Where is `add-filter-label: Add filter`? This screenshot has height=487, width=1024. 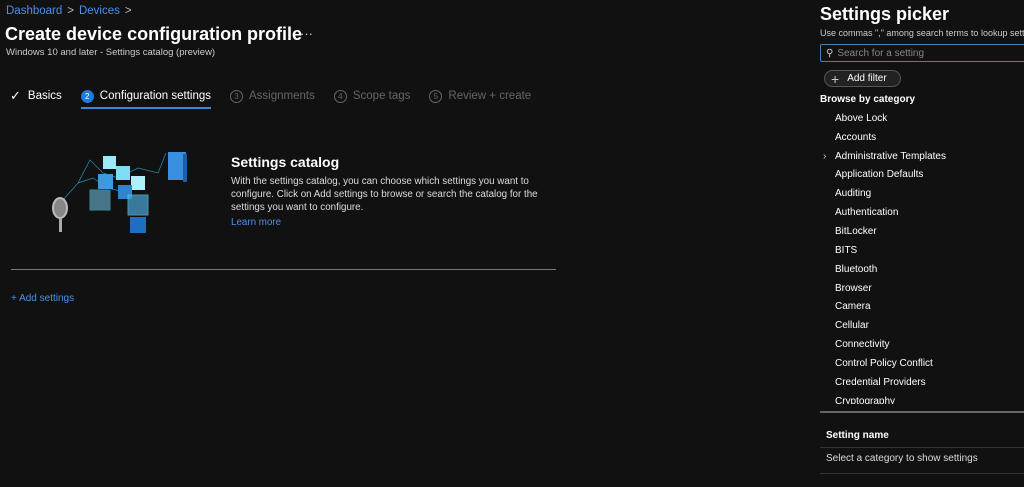 add-filter-label: Add filter is located at coordinates (867, 78).